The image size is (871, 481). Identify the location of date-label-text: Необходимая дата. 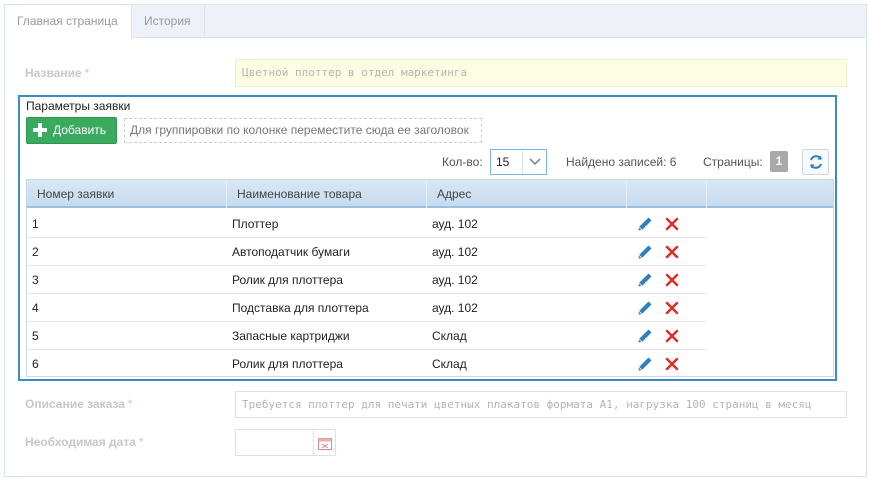
(80, 442).